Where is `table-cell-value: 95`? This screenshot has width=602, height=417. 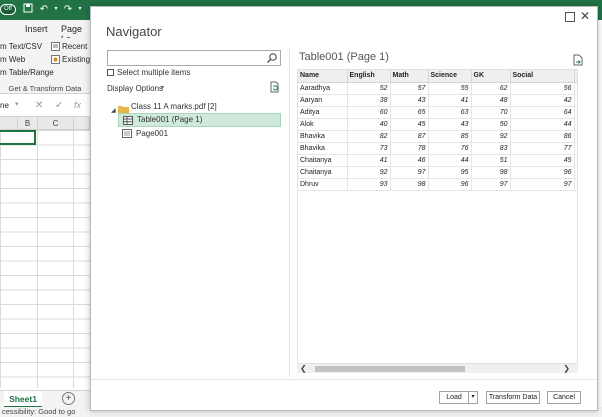
table-cell-value: 95 is located at coordinates (450, 172).